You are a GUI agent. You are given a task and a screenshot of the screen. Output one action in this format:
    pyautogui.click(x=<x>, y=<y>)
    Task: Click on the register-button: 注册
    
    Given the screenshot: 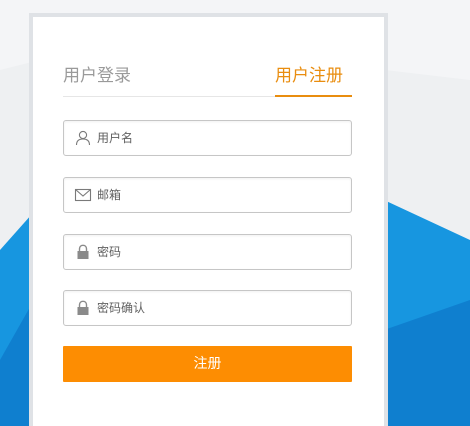 What is the action you would take?
    pyautogui.click(x=207, y=364)
    